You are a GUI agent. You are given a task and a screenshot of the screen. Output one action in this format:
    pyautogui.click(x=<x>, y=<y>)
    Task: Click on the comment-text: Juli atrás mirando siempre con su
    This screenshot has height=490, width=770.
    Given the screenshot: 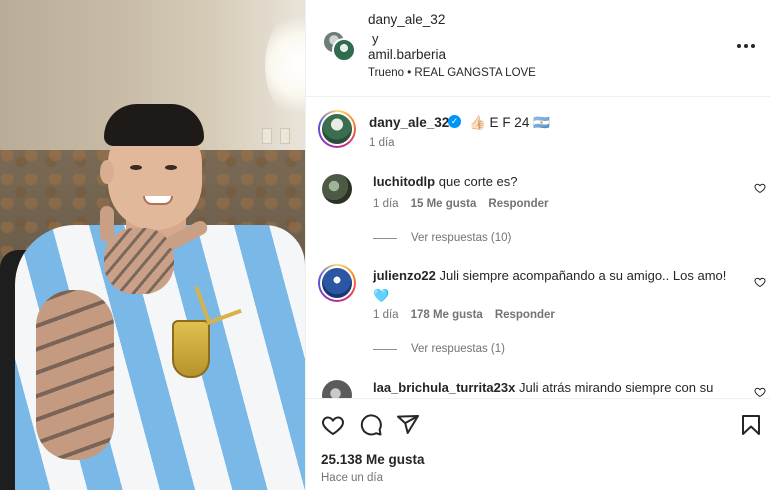 What is the action you would take?
    pyautogui.click(x=616, y=387)
    